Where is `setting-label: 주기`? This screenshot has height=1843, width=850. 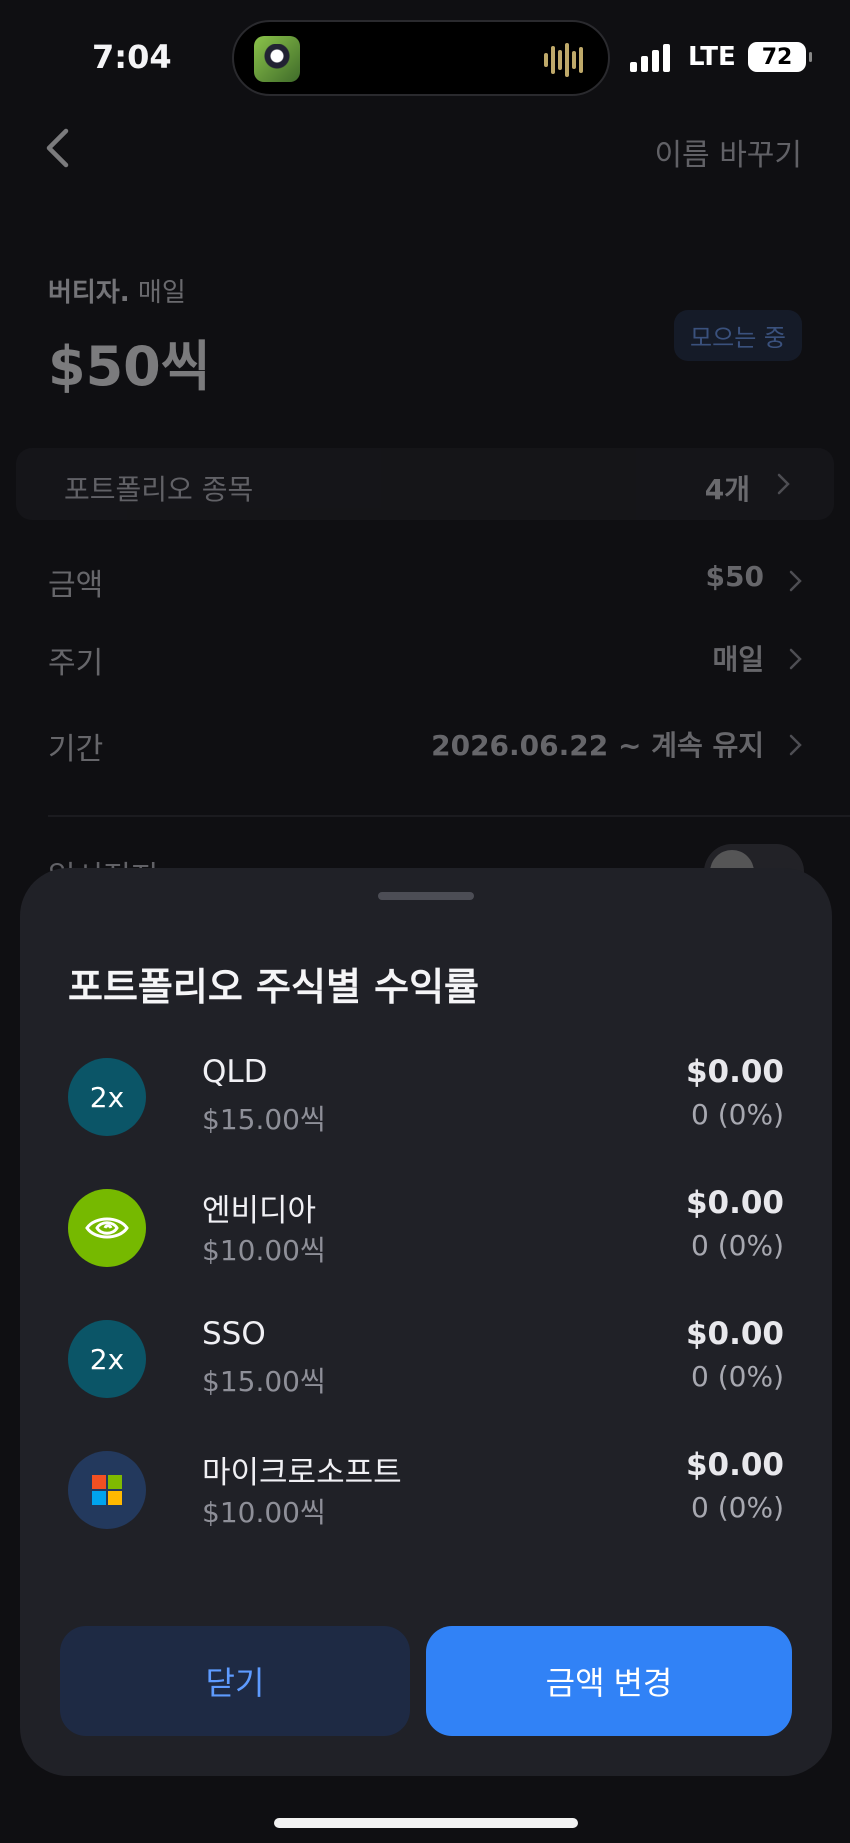
setting-label: 주기 is located at coordinates (76, 663).